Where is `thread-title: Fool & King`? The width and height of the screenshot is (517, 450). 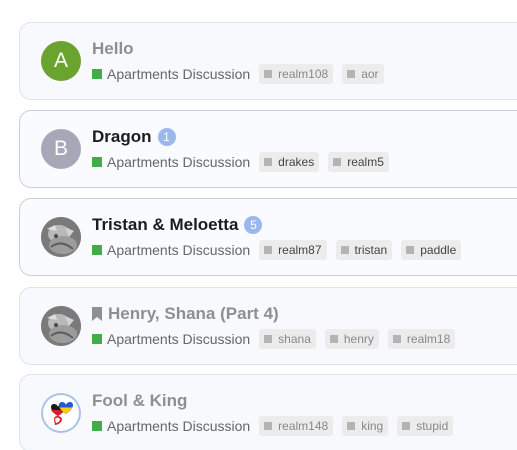 thread-title: Fool & King is located at coordinates (139, 401).